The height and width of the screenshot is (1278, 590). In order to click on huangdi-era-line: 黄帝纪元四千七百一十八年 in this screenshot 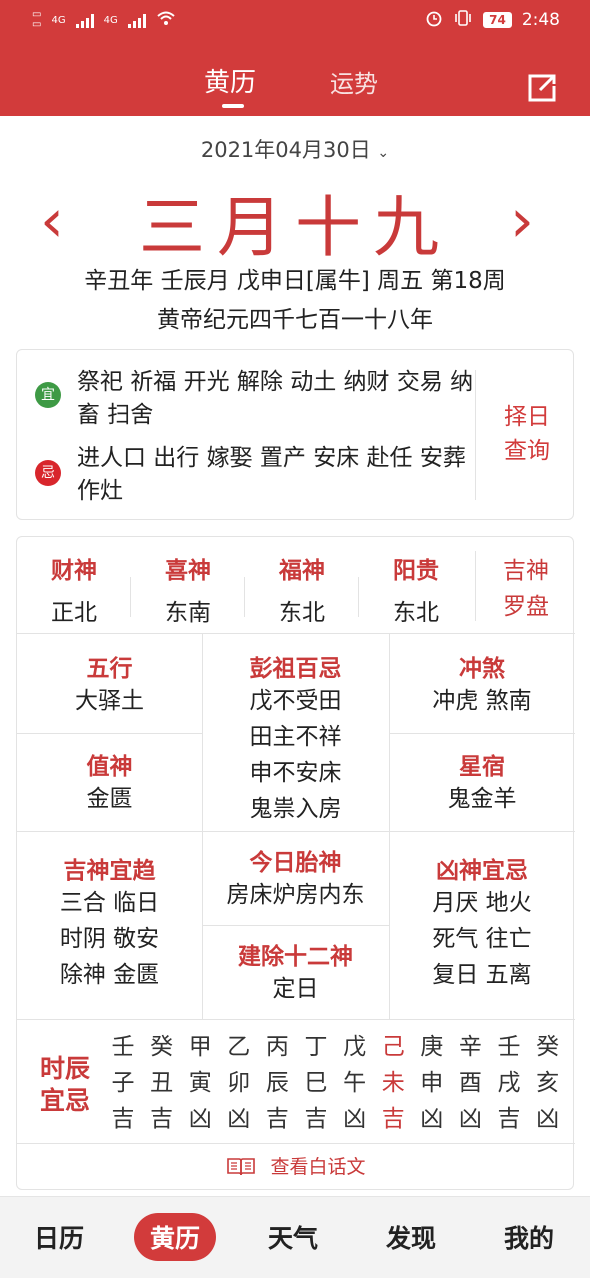, I will do `click(295, 320)`.